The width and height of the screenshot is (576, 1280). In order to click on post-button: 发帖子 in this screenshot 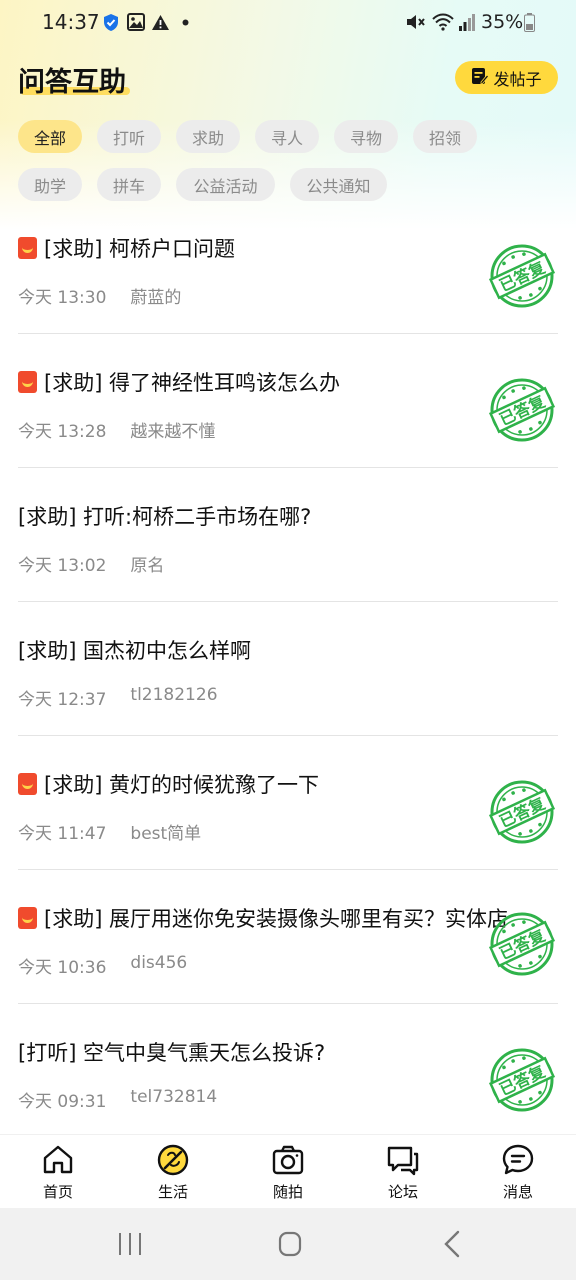, I will do `click(506, 77)`.